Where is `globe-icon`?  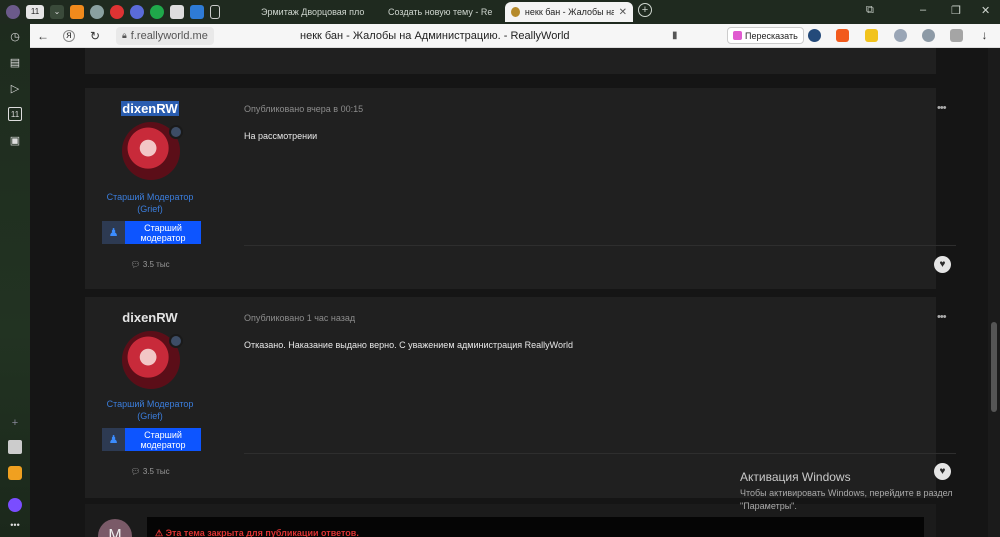 globe-icon is located at coordinates (928, 35).